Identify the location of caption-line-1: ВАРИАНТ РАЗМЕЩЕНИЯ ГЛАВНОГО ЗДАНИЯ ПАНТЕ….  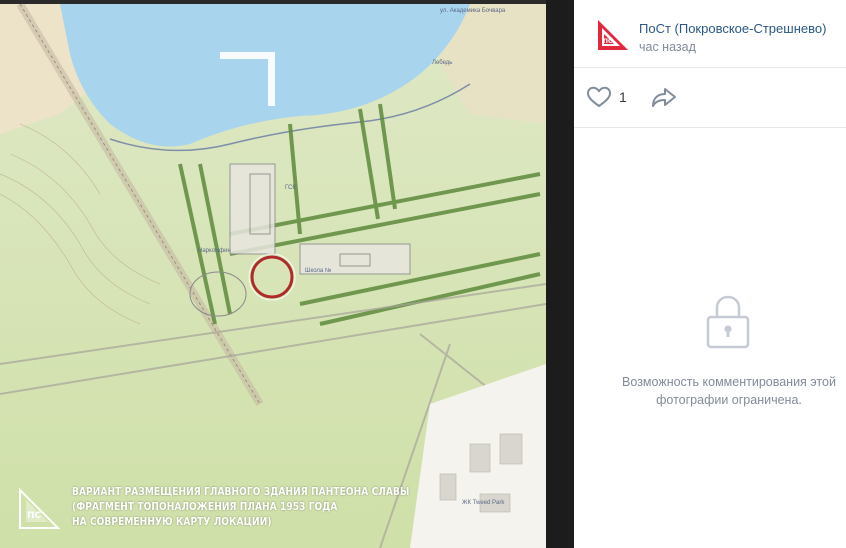
(241, 492).